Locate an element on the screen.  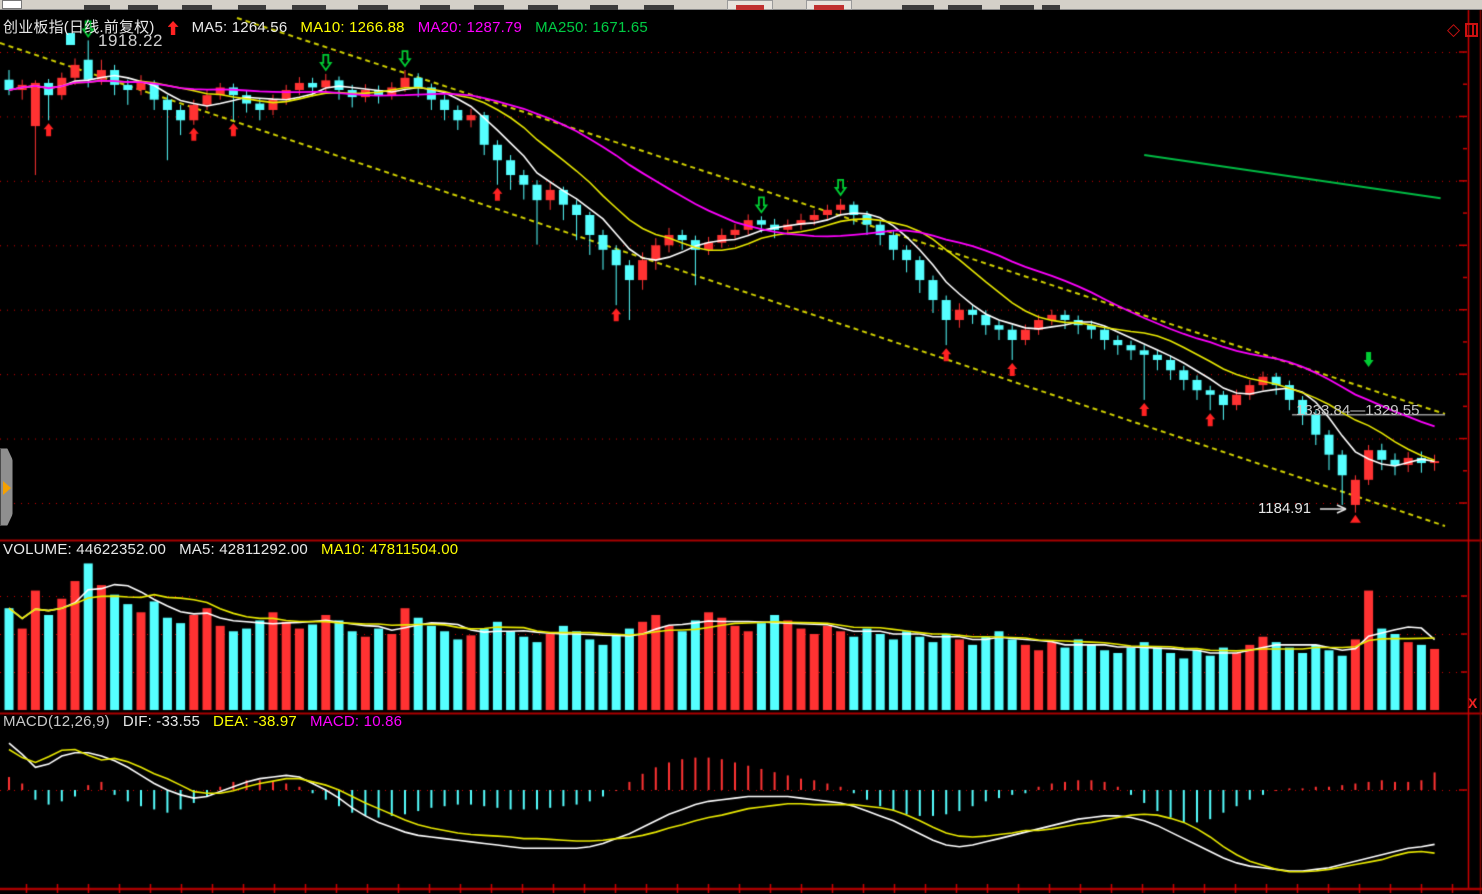
ma10-value: MA10: 1266.88 is located at coordinates (352, 27).